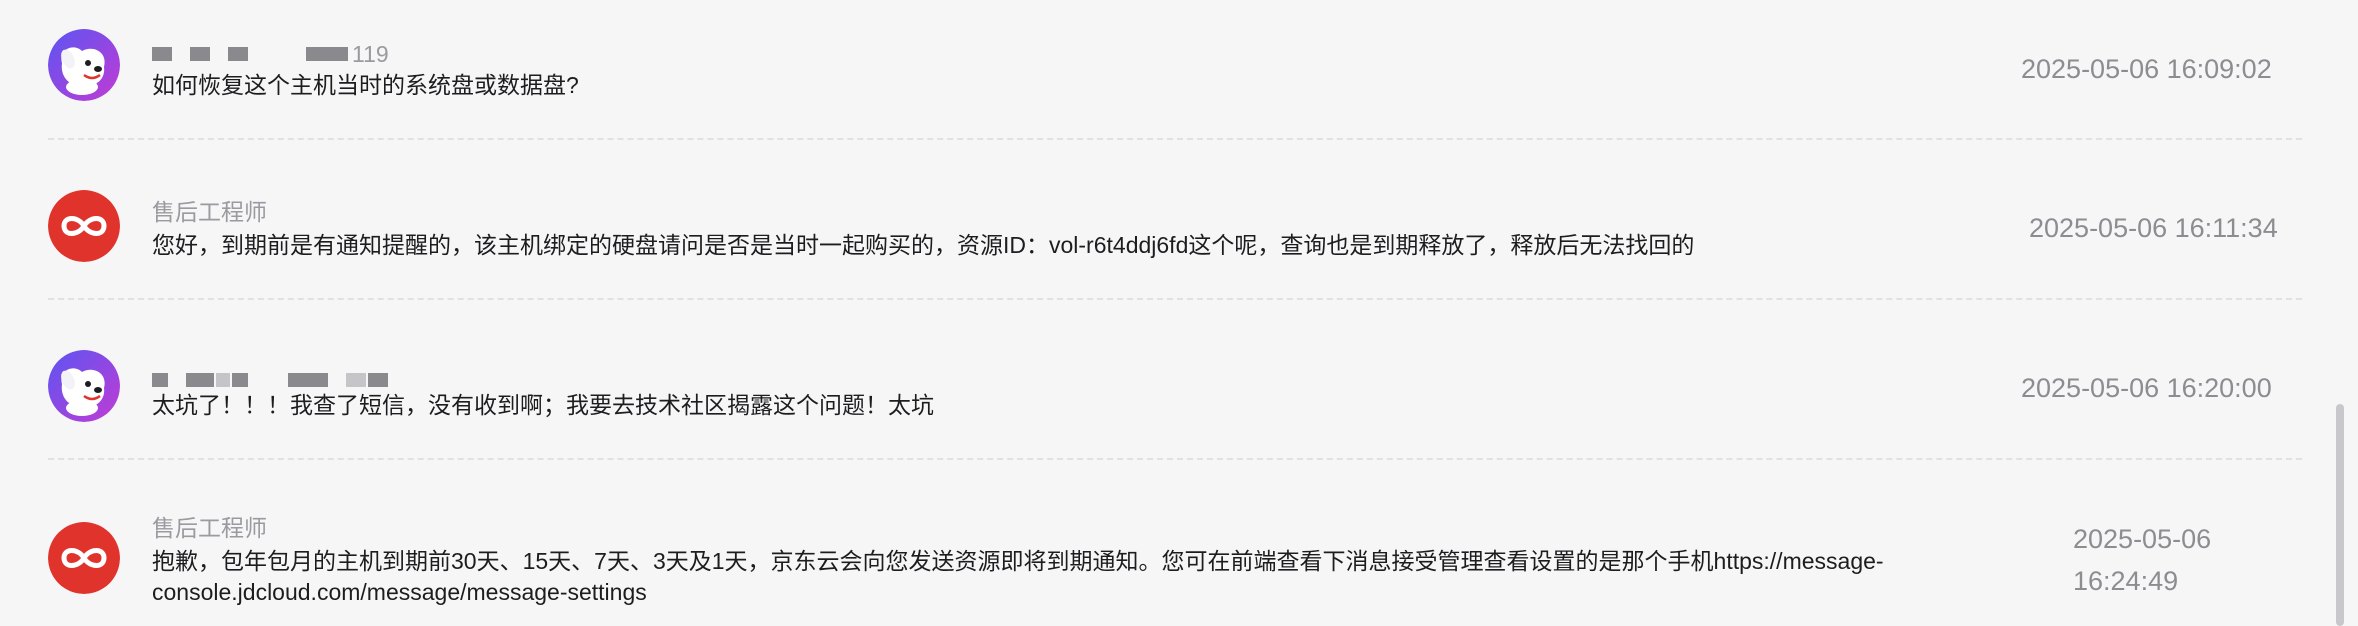 The image size is (2358, 626). Describe the element at coordinates (270, 53) in the screenshot. I see `sender-name: 119` at that location.